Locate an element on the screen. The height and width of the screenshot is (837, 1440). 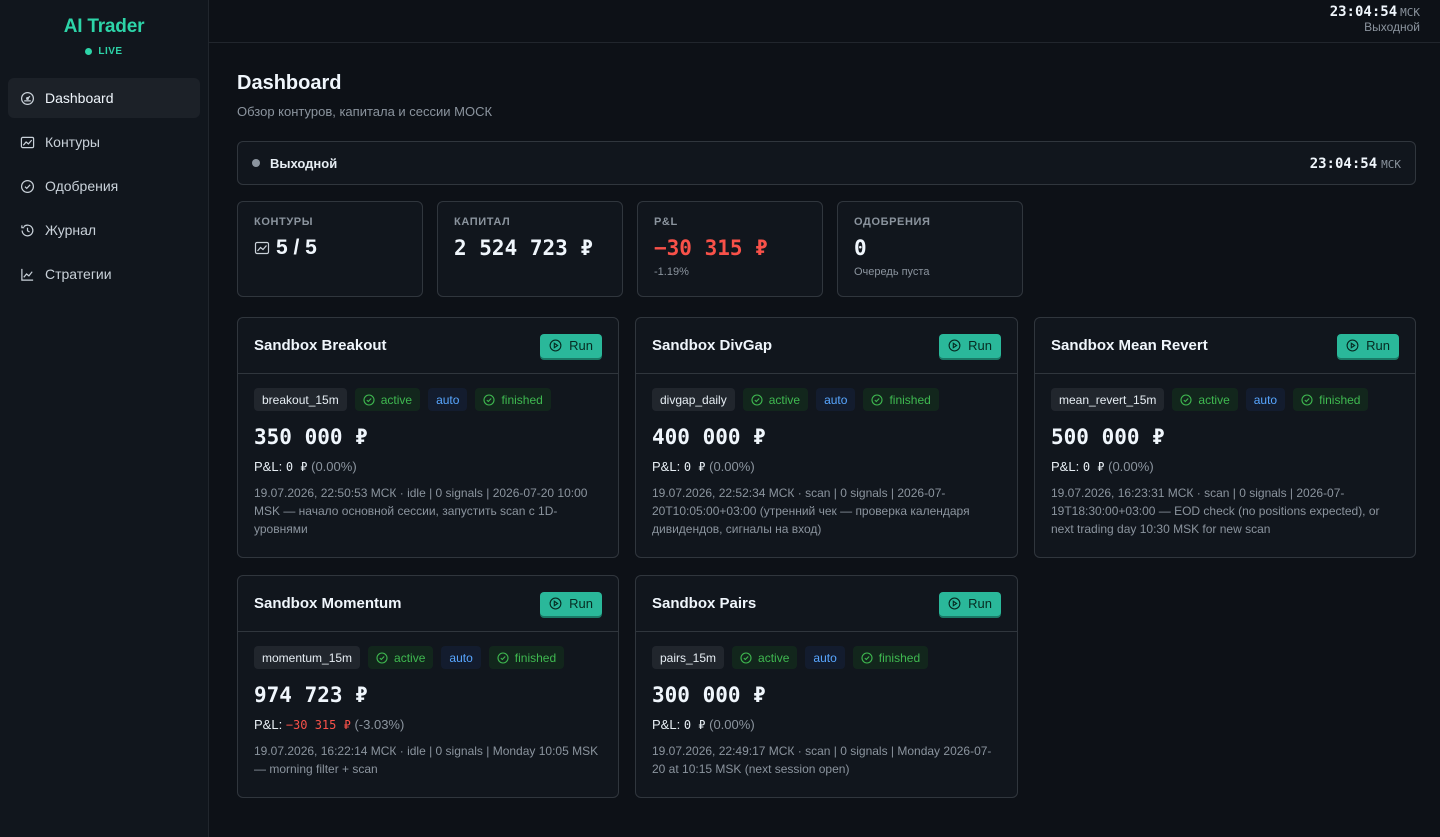
strategy-id-tag: breakout_15m is located at coordinates (300, 399).